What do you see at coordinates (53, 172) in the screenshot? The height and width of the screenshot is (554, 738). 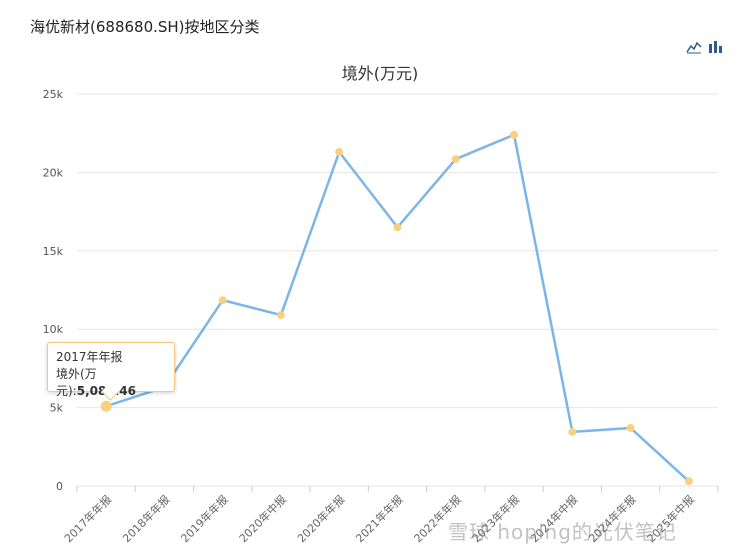 I see `y-tick-label: 20k` at bounding box center [53, 172].